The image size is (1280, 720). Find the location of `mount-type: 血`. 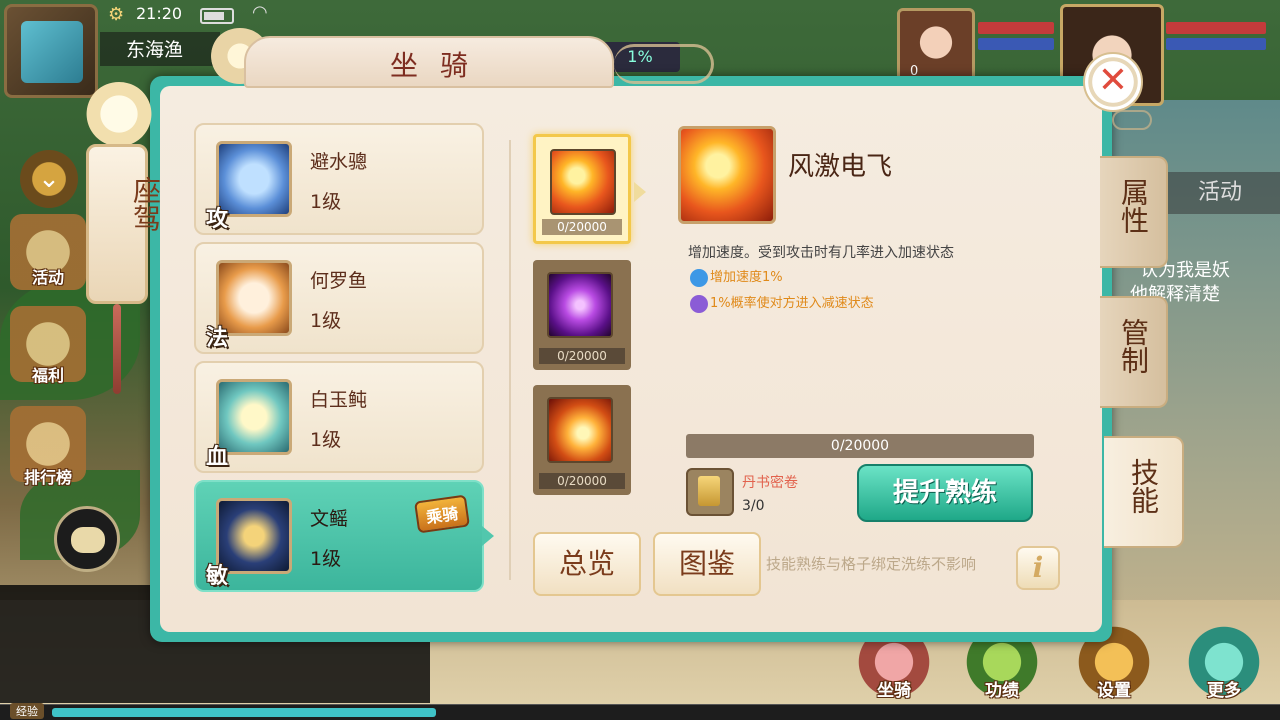

mount-type: 血 is located at coordinates (217, 457).